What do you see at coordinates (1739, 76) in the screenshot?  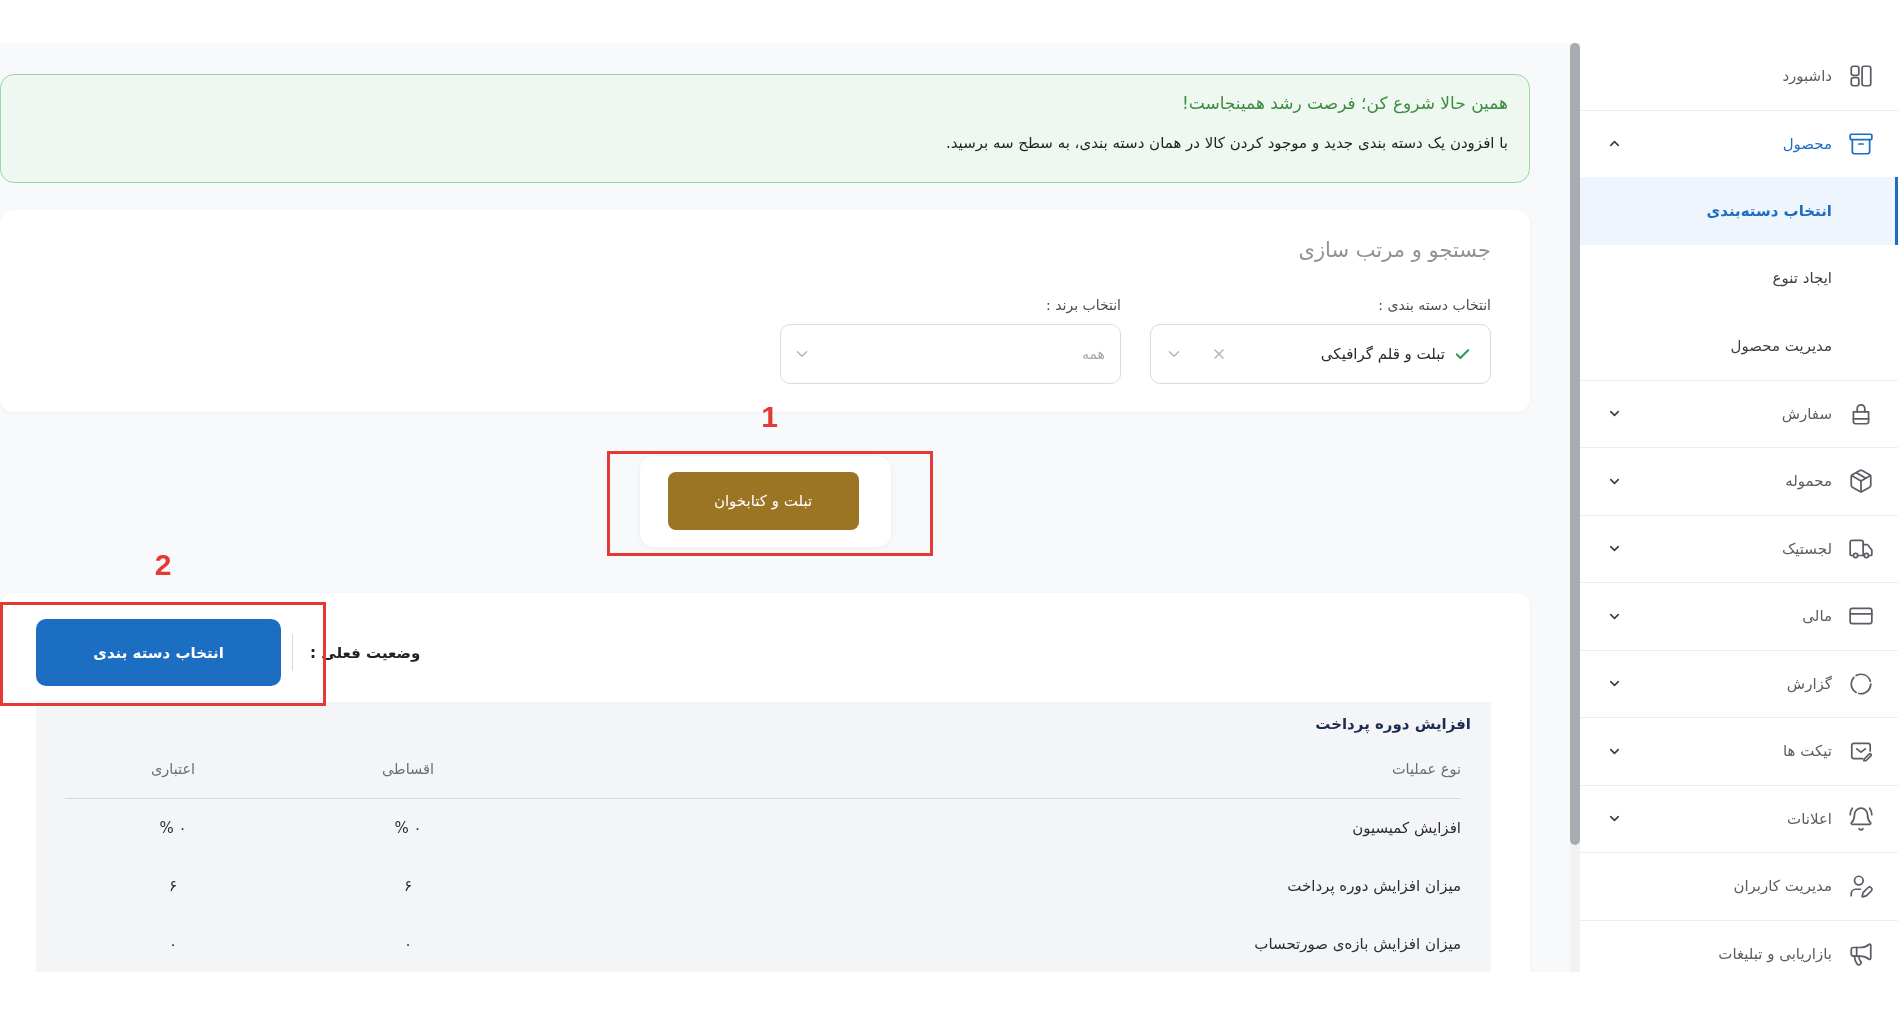 I see `sidebar-item: داشبورد` at bounding box center [1739, 76].